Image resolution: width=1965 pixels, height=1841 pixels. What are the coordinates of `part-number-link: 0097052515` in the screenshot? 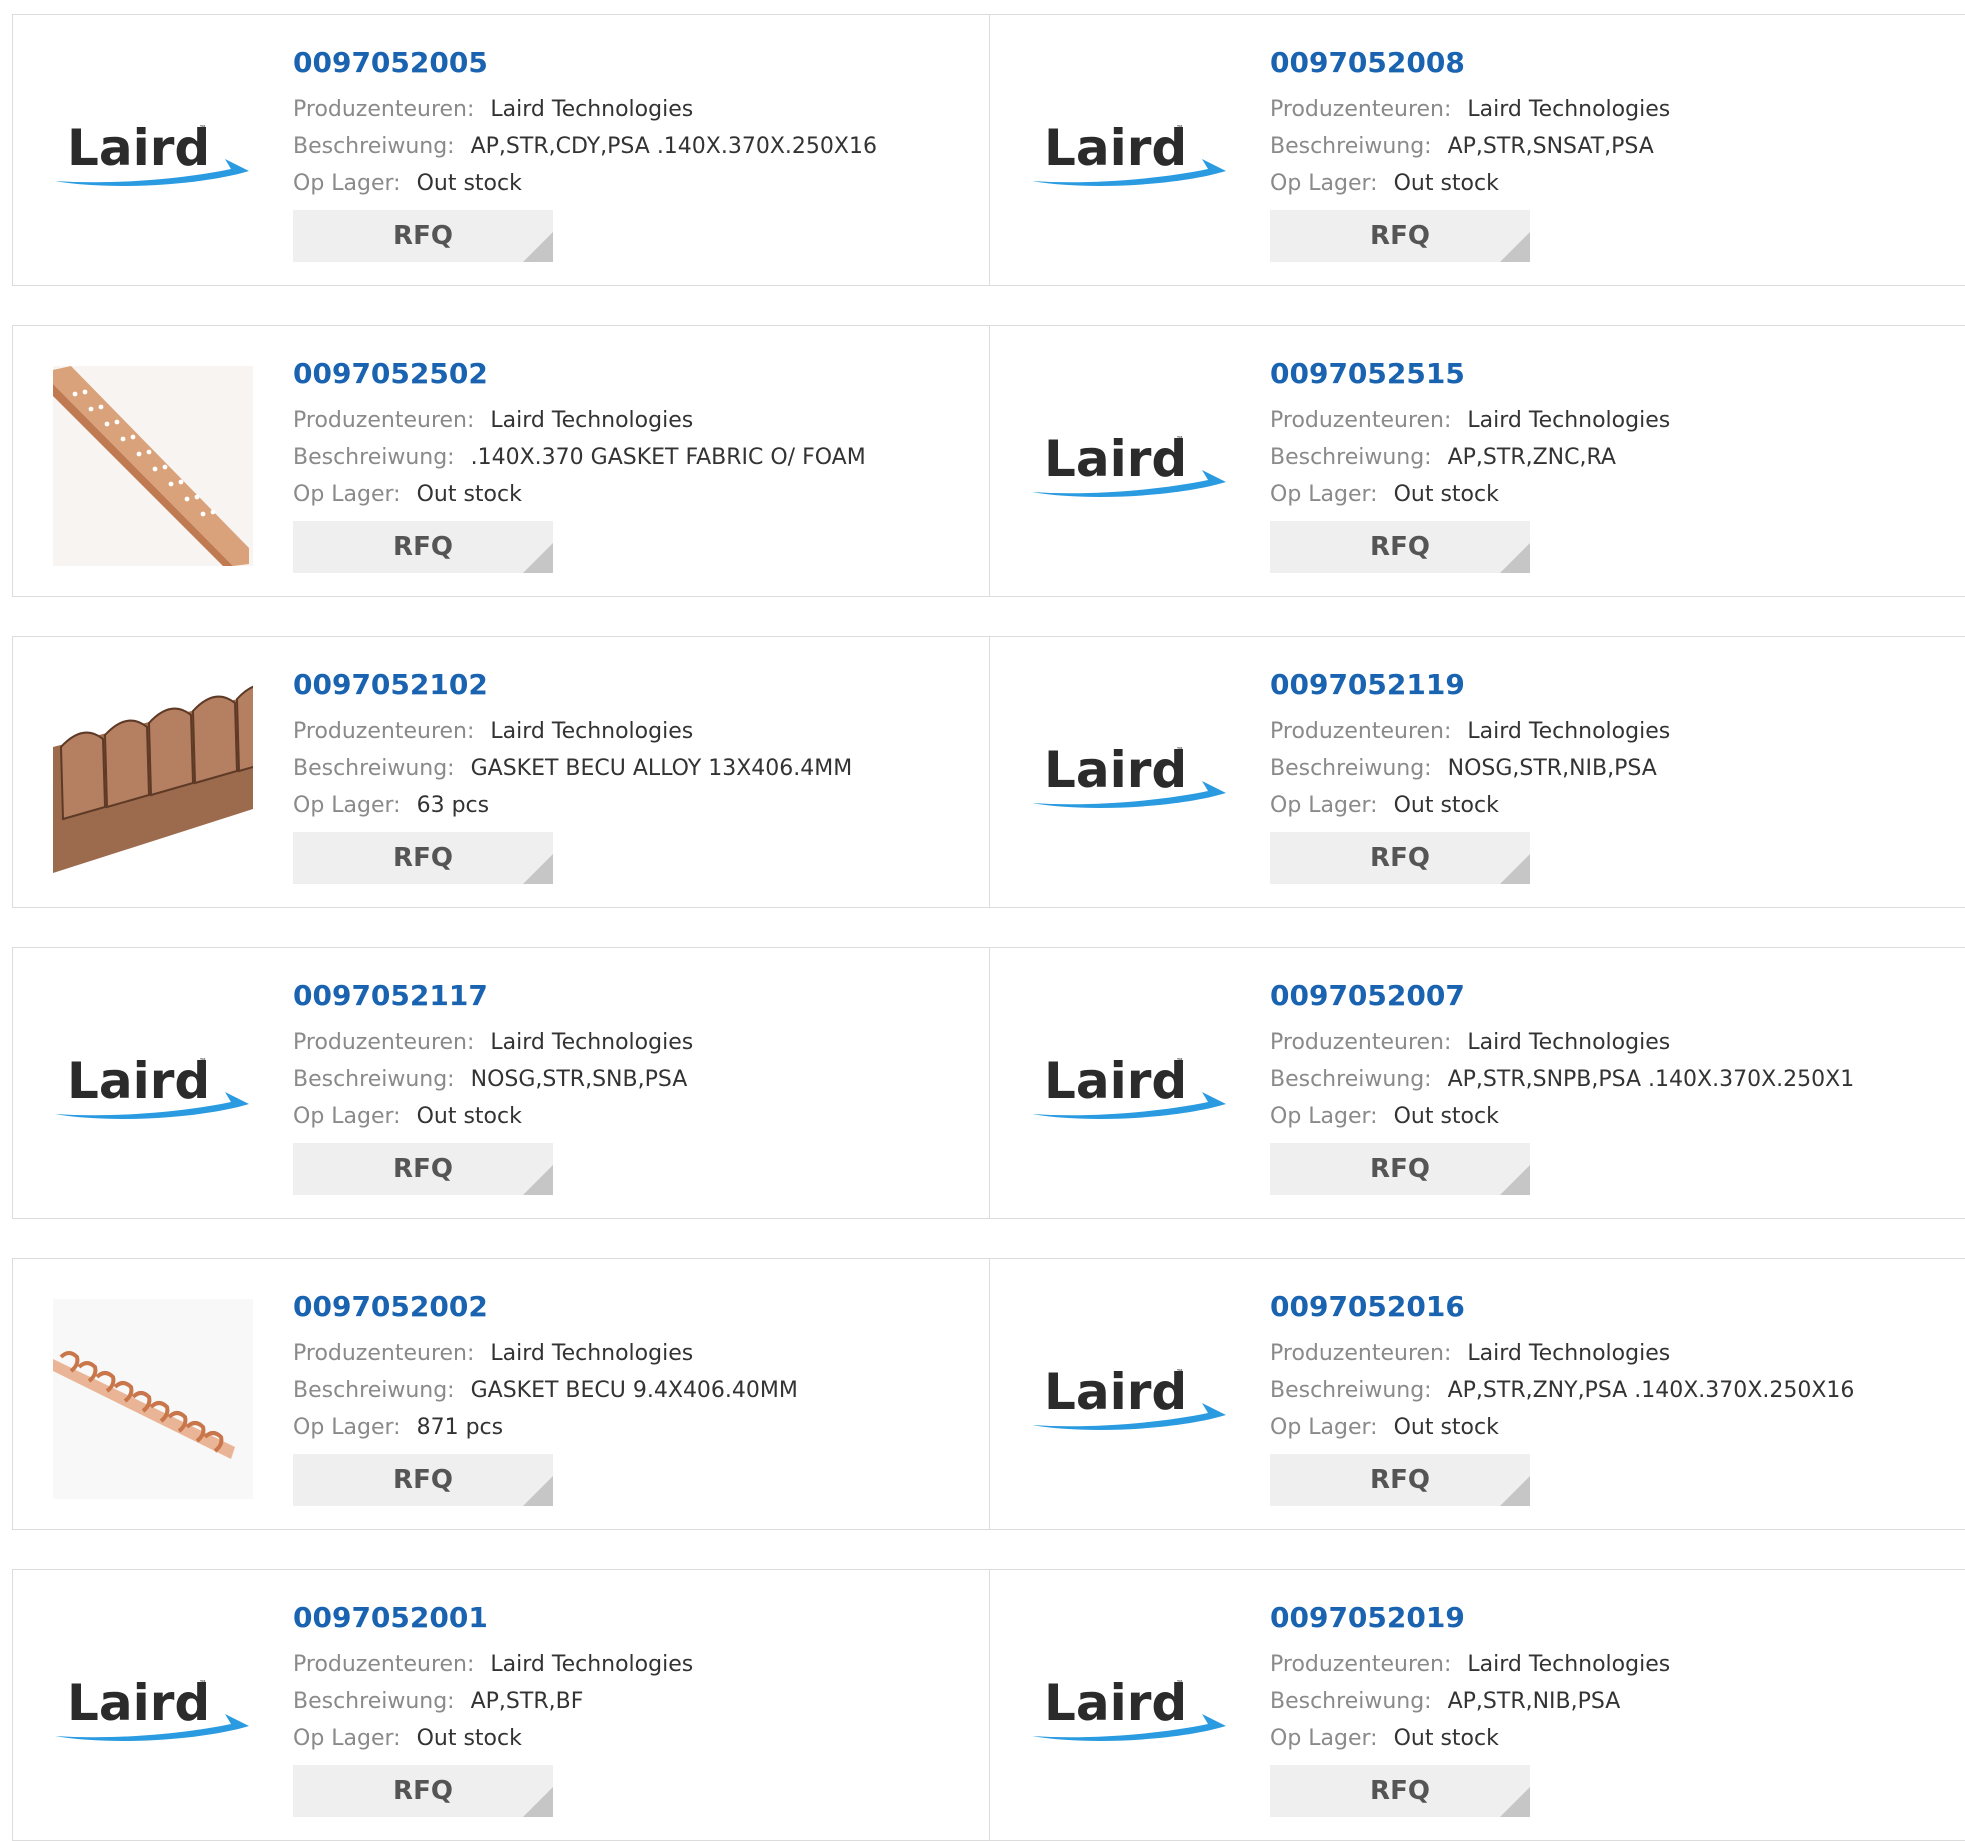 It's located at (1470, 374).